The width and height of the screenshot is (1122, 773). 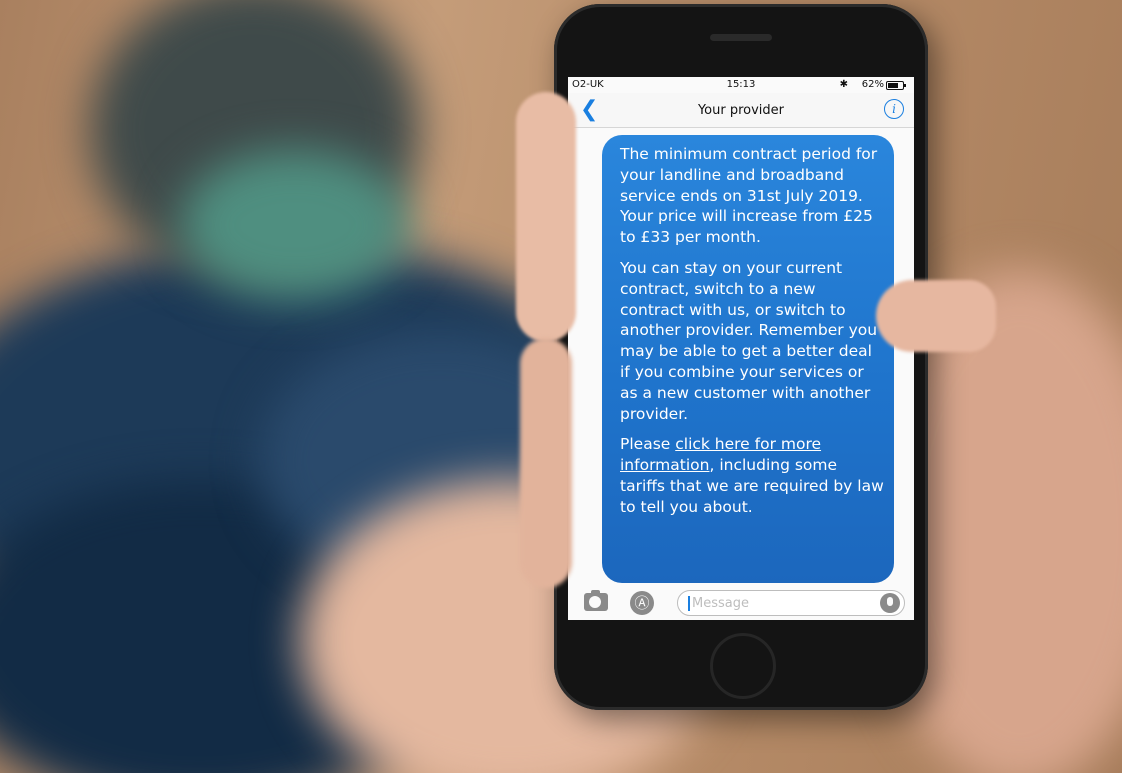 What do you see at coordinates (648, 444) in the screenshot?
I see `message-text: Please` at bounding box center [648, 444].